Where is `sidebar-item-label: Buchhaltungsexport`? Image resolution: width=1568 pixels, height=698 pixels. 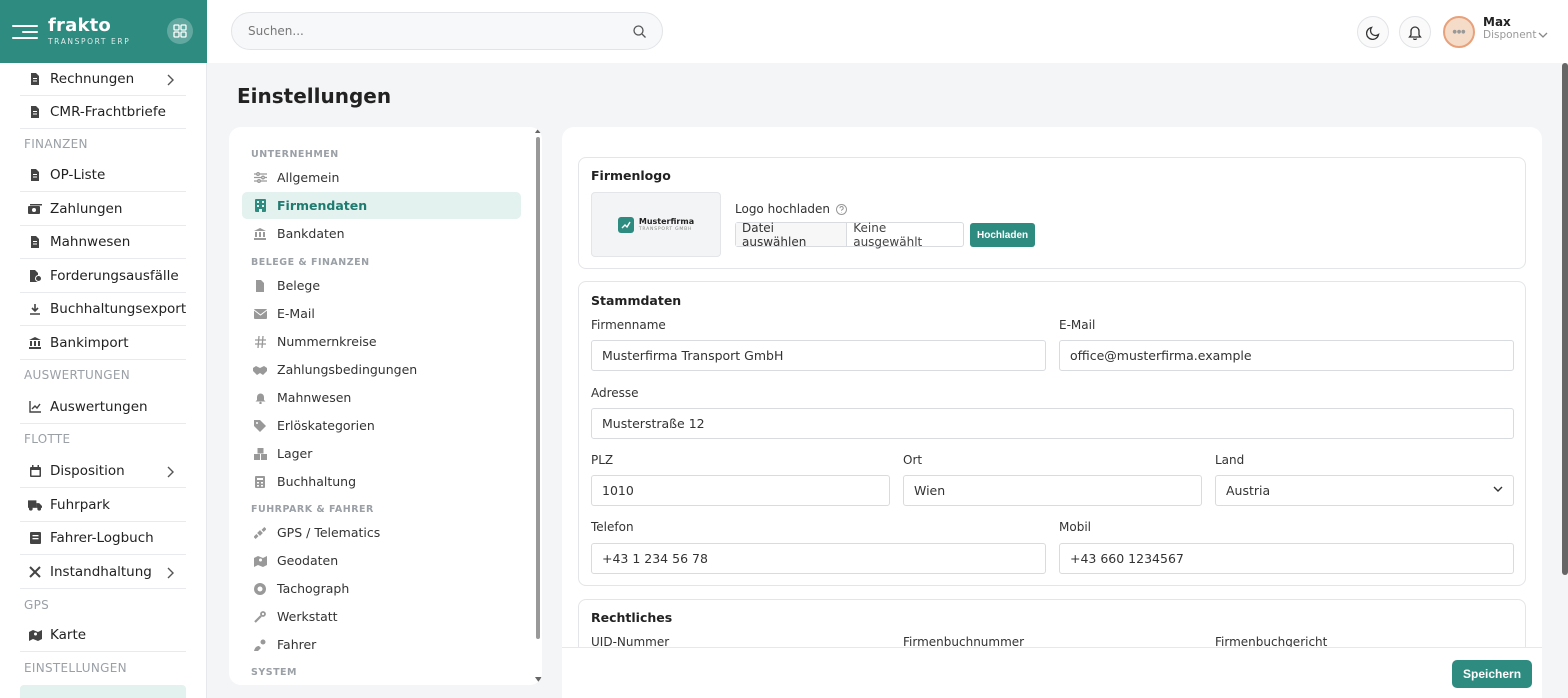
sidebar-item-label: Buchhaltungsexport is located at coordinates (118, 309).